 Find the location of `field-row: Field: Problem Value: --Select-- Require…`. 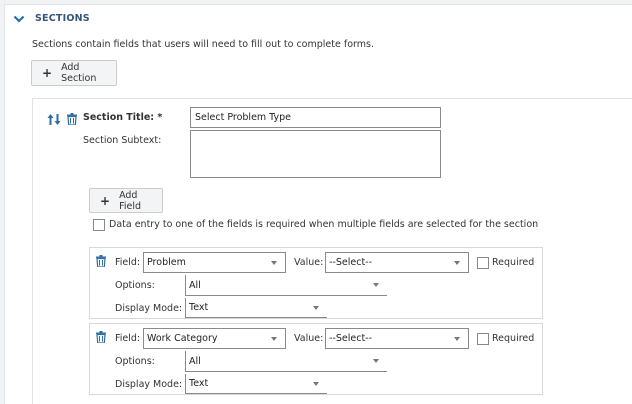

field-row: Field: Problem Value: --Select-- Require… is located at coordinates (316, 283).